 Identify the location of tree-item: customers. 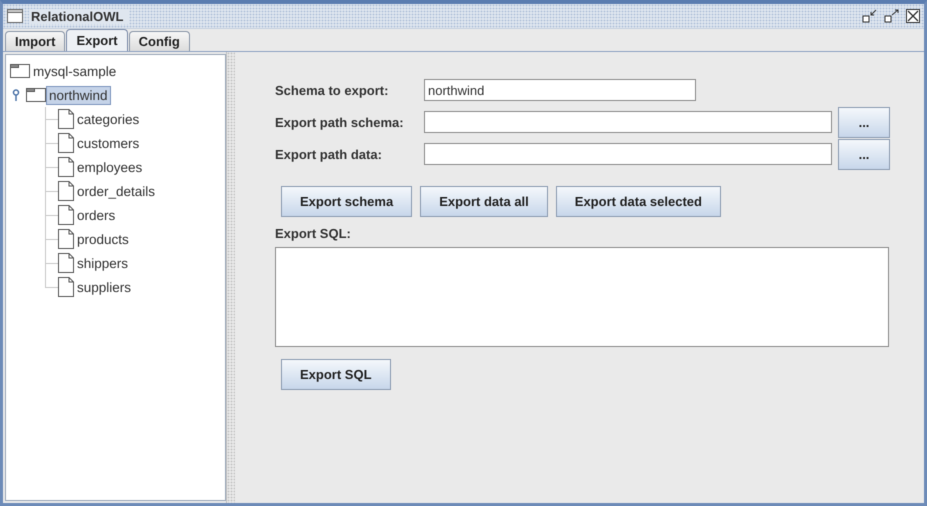
(108, 143).